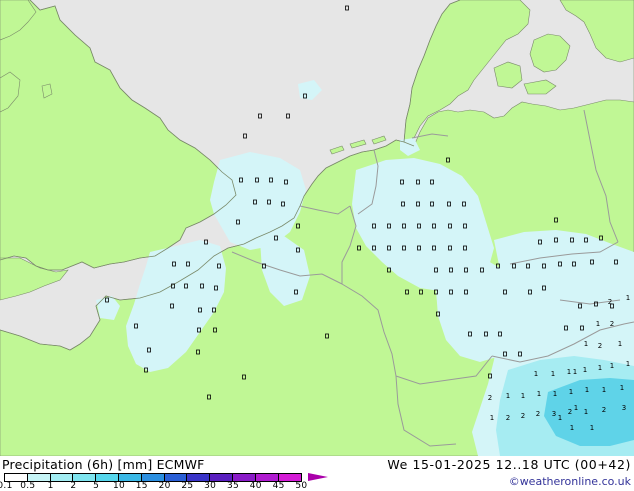  Describe the element at coordinates (509, 464) in the screenshot. I see `valid-time: We 15-01-2025 12..18 UTC (00+42)` at that location.